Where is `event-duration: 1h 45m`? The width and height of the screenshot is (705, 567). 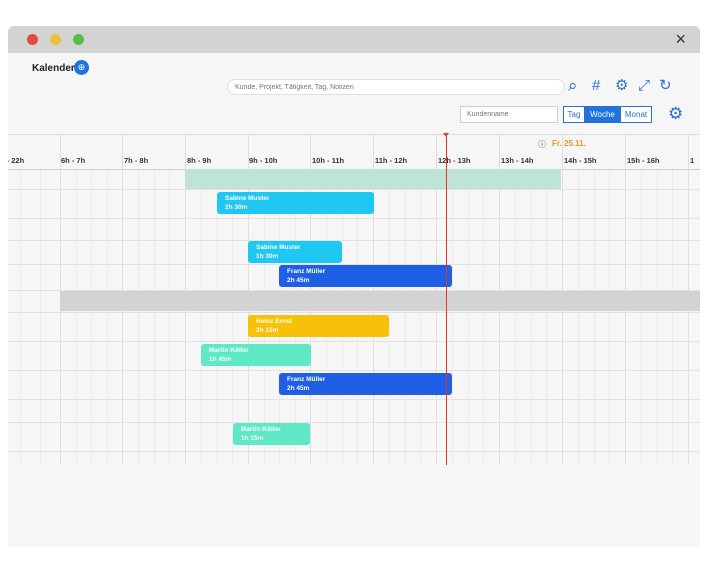 event-duration: 1h 45m is located at coordinates (220, 359).